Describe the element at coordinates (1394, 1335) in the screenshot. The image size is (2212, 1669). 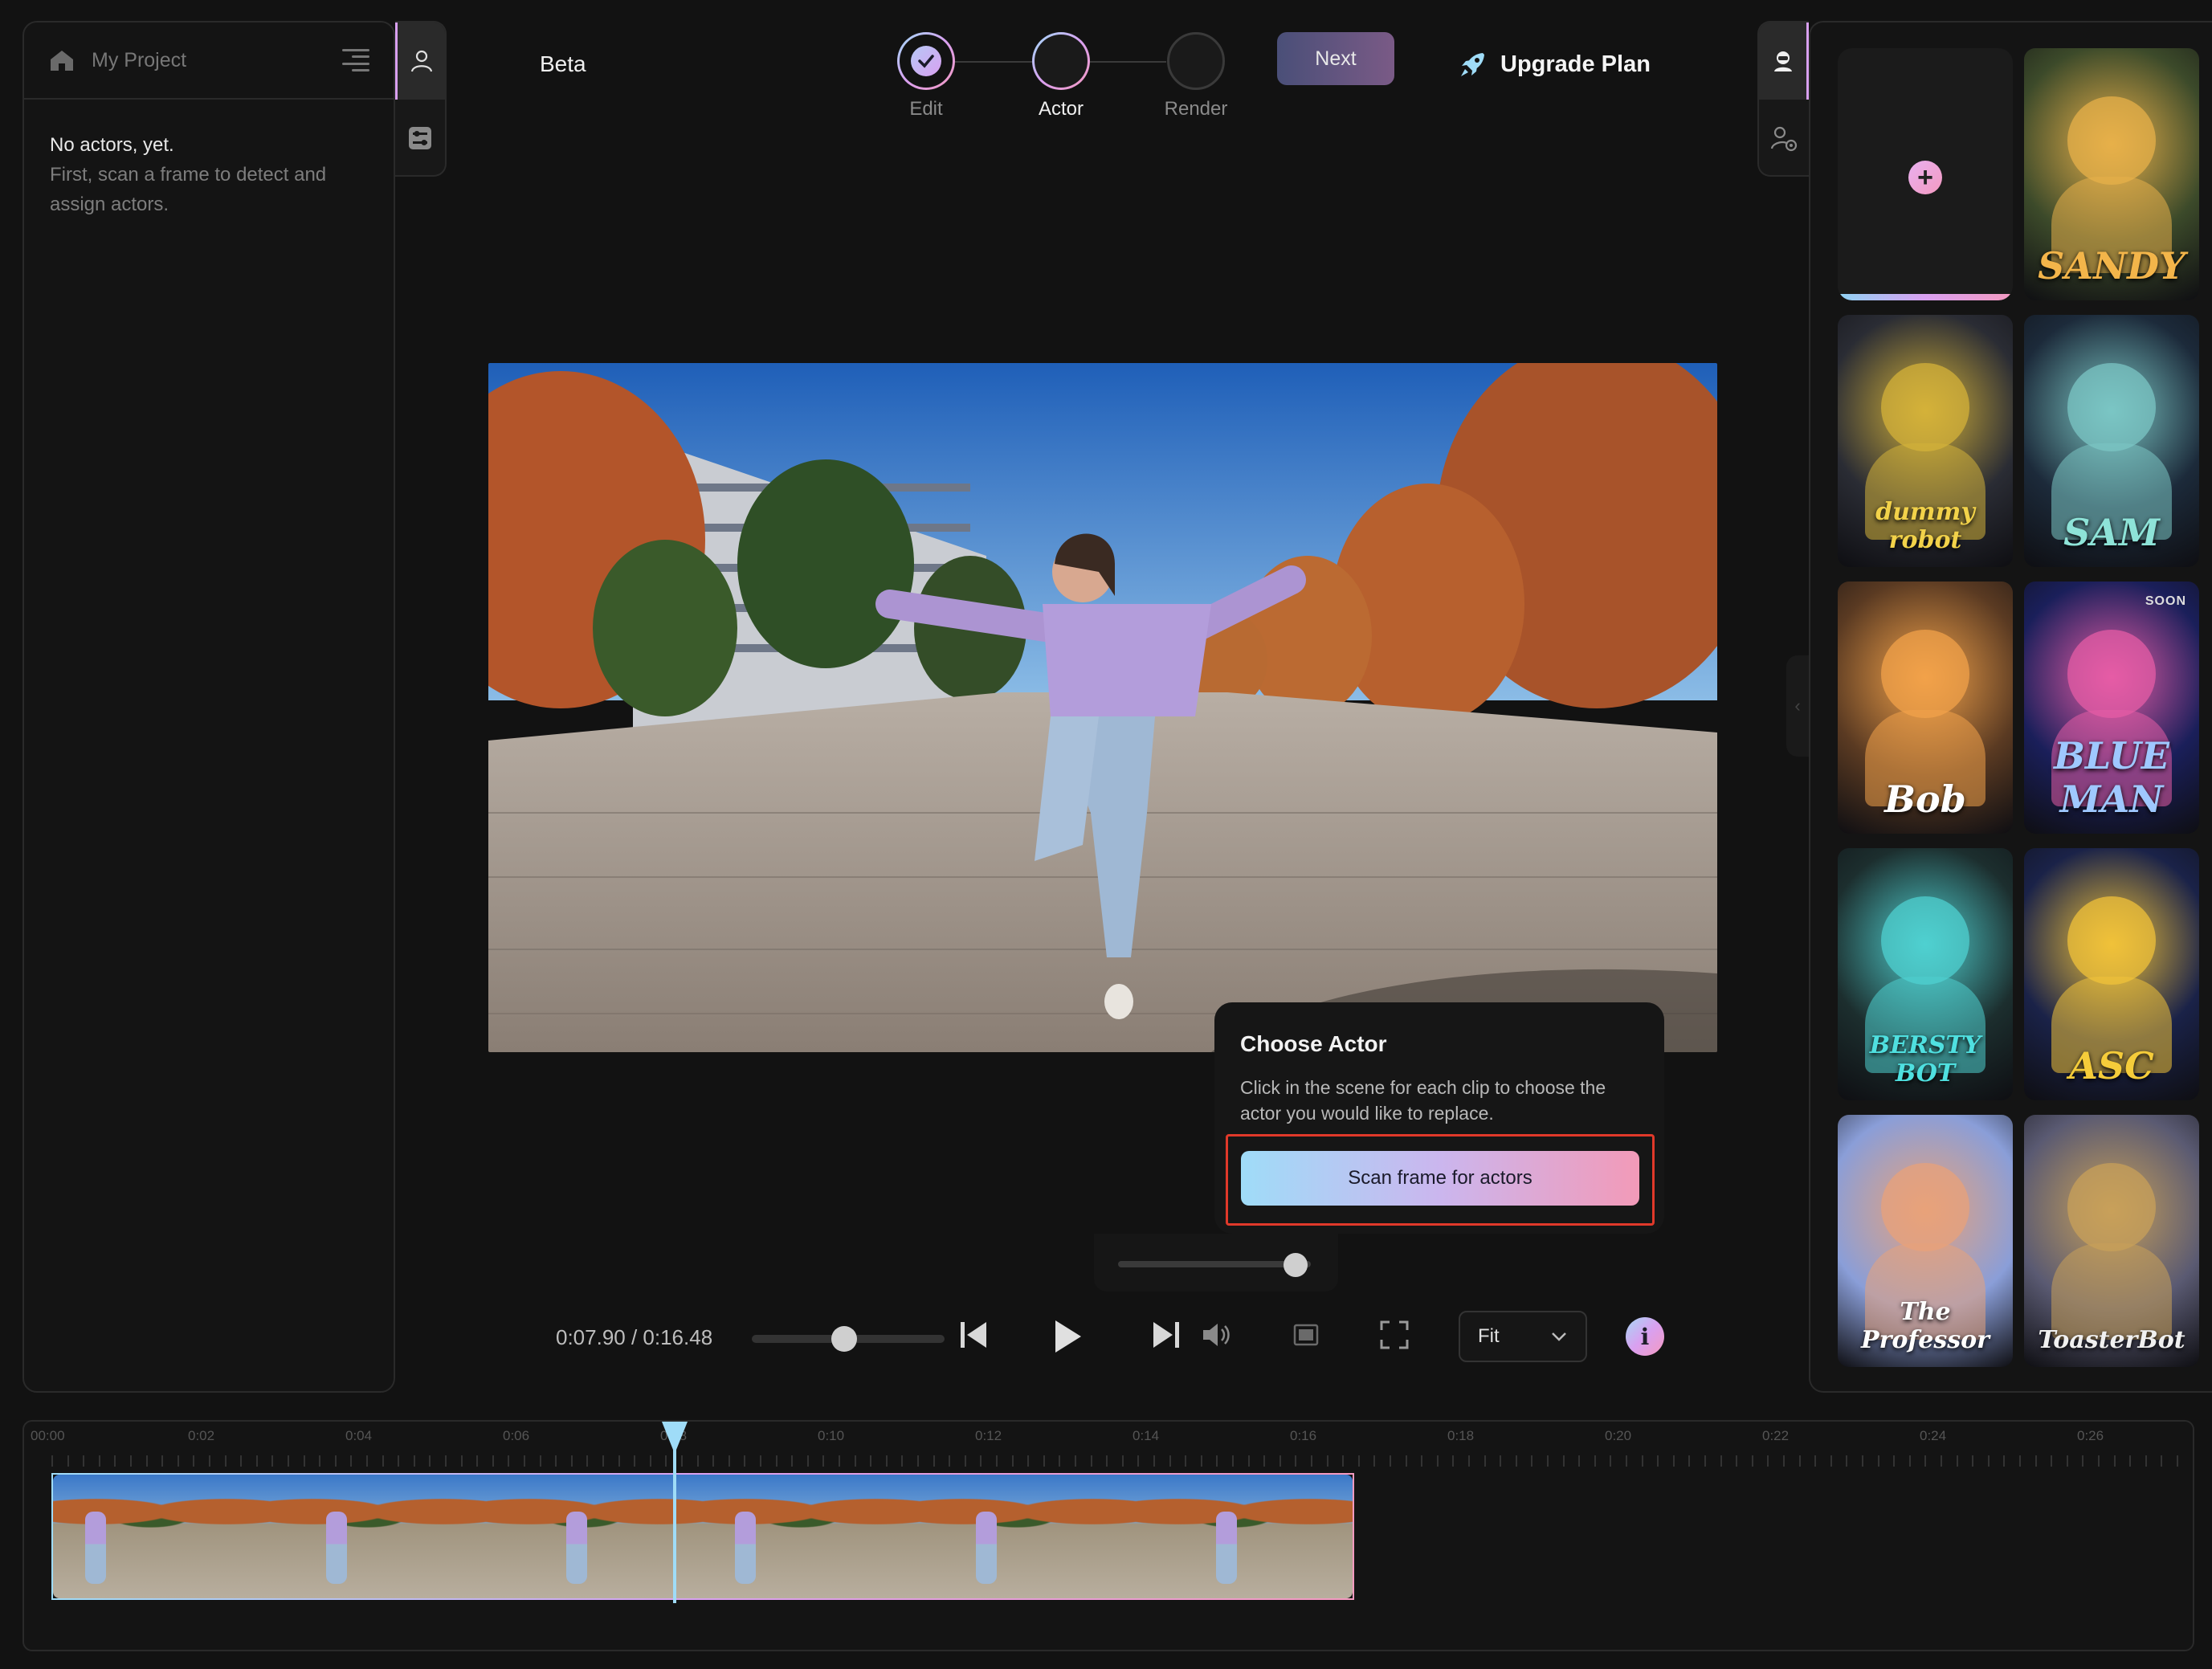
I see `fullscreen-icon` at that location.